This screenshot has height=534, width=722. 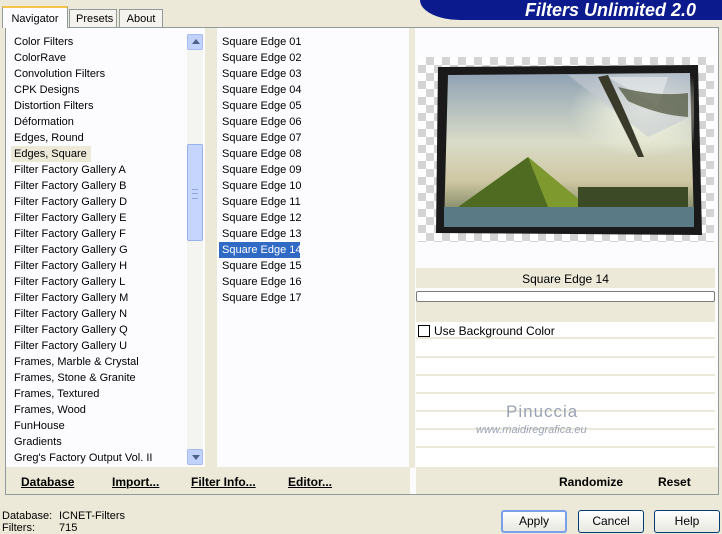 I want to click on tab-about-label: About, so click(x=141, y=19).